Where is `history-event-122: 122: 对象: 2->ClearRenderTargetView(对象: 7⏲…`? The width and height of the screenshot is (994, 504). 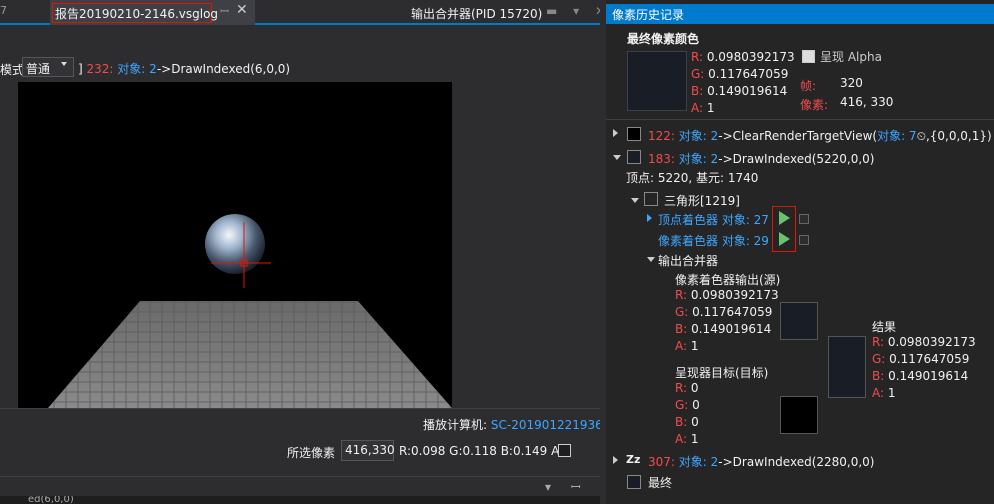
history-event-122: 122: 对象: 2->ClearRenderTargetView(对象: 7⏲… is located at coordinates (820, 135).